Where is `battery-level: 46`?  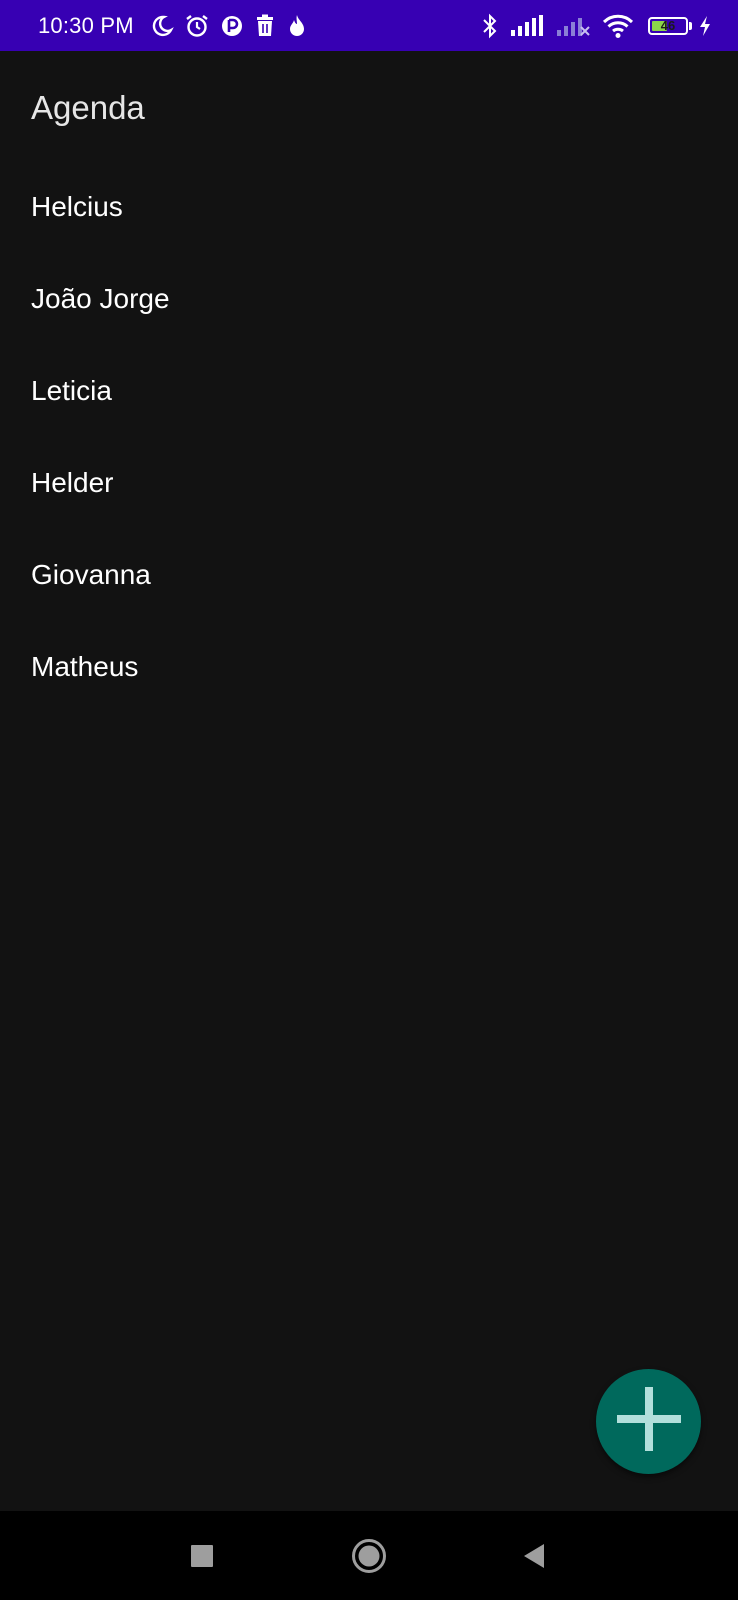 battery-level: 46 is located at coordinates (668, 25).